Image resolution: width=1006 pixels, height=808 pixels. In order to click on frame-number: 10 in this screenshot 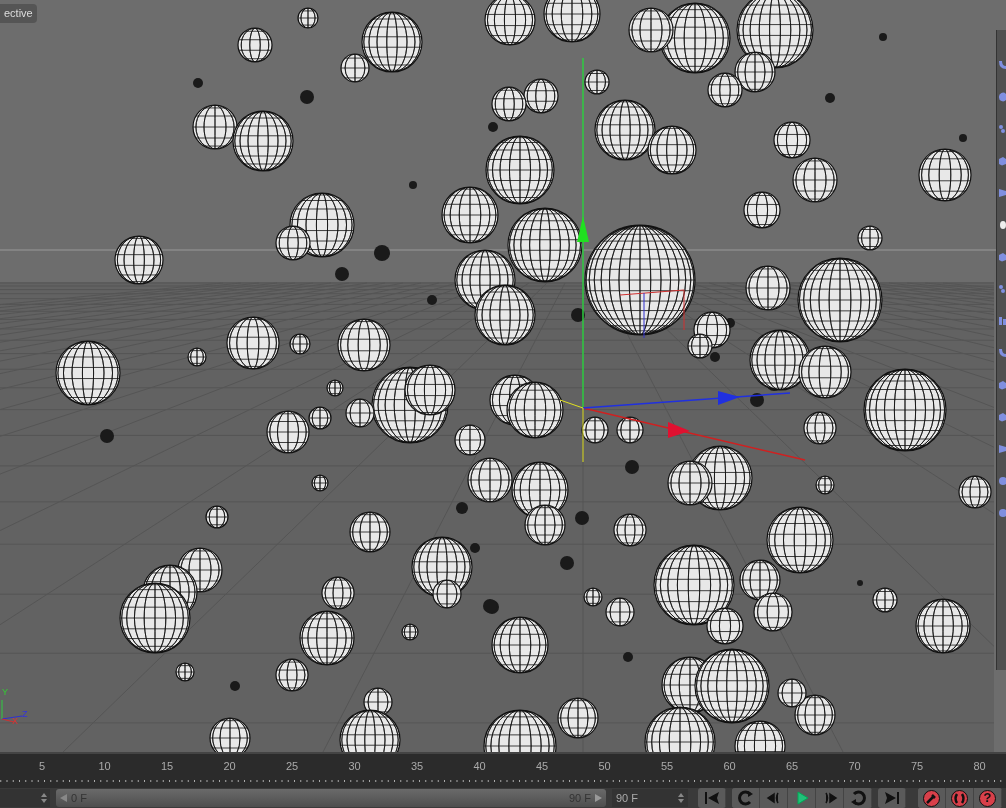, I will do `click(104, 766)`.